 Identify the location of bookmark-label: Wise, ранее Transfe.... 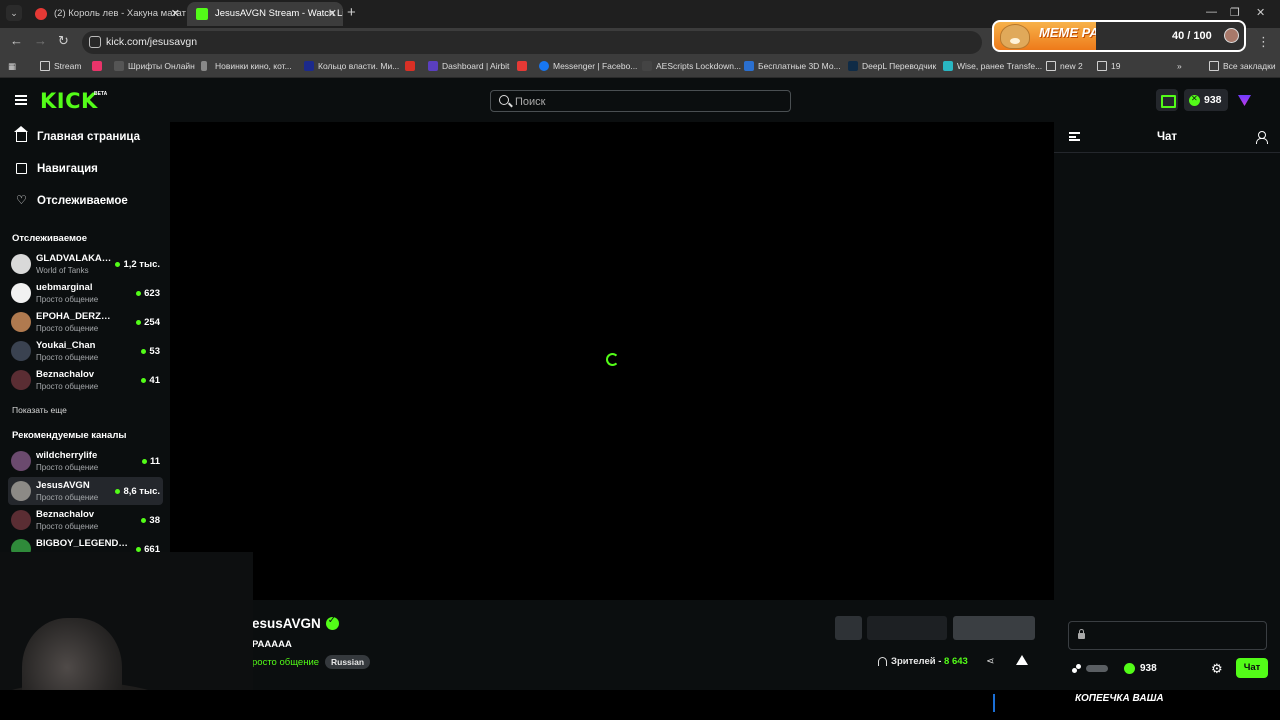
(1000, 66).